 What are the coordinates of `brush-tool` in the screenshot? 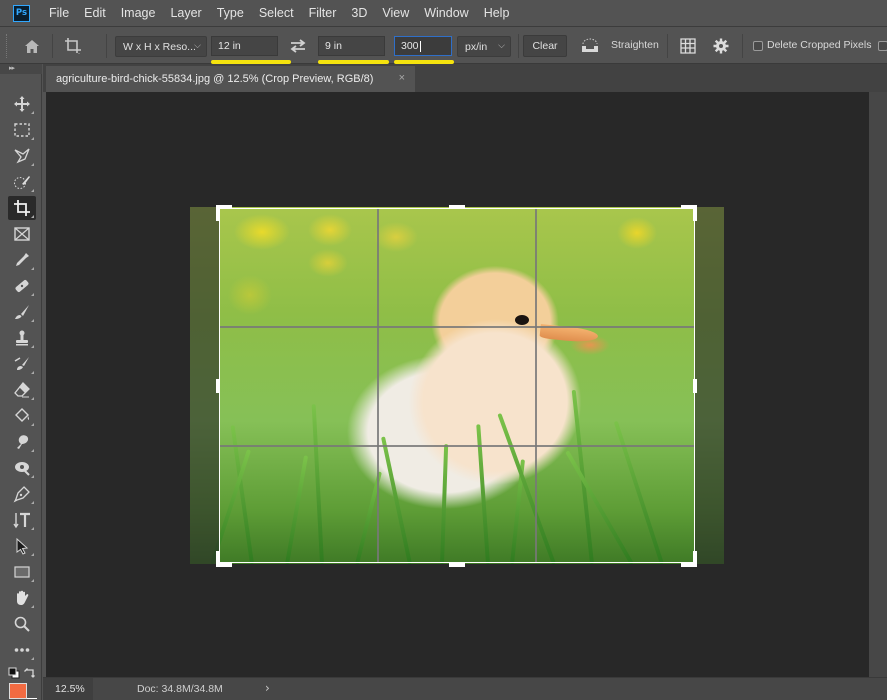 It's located at (22, 312).